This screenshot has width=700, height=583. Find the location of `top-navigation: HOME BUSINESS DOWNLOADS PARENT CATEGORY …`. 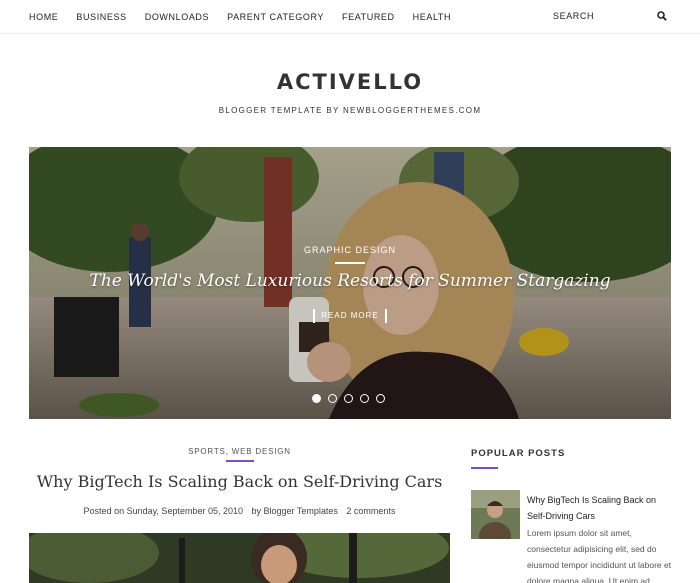

top-navigation: HOME BUSINESS DOWNLOADS PARENT CATEGORY … is located at coordinates (350, 17).